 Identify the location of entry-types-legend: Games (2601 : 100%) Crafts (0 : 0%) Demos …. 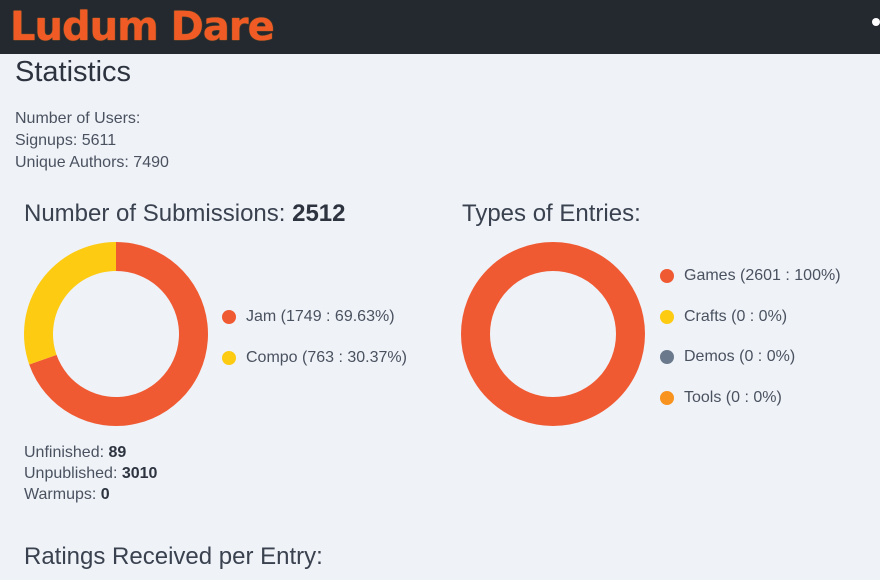
(750, 347).